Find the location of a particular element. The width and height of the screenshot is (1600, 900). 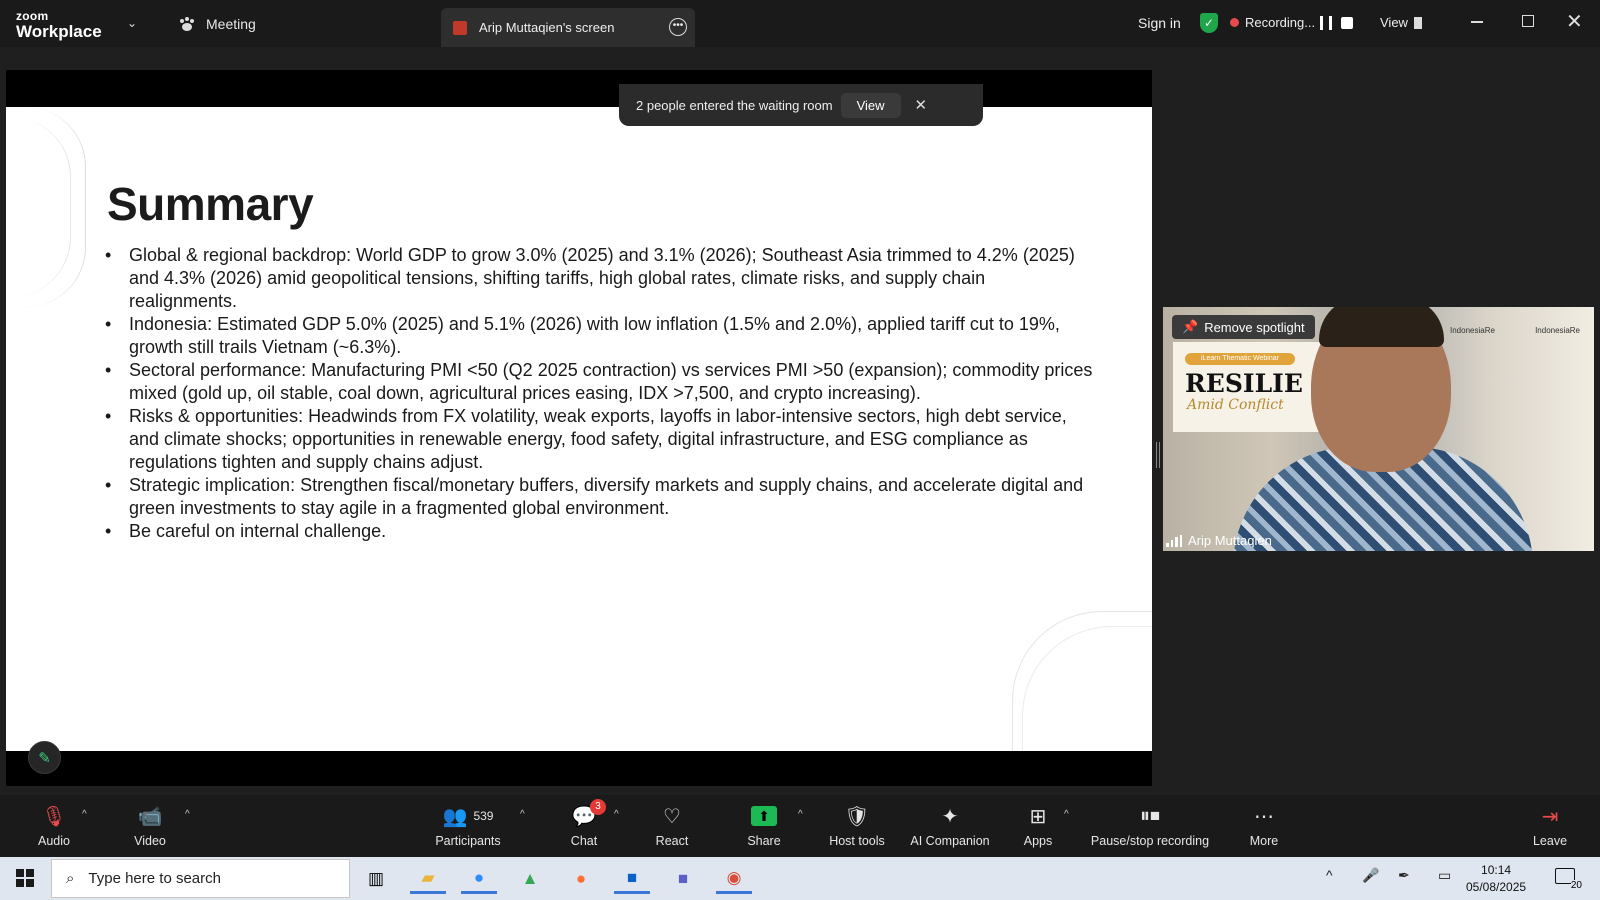

screen-share-icon is located at coordinates (460, 27).